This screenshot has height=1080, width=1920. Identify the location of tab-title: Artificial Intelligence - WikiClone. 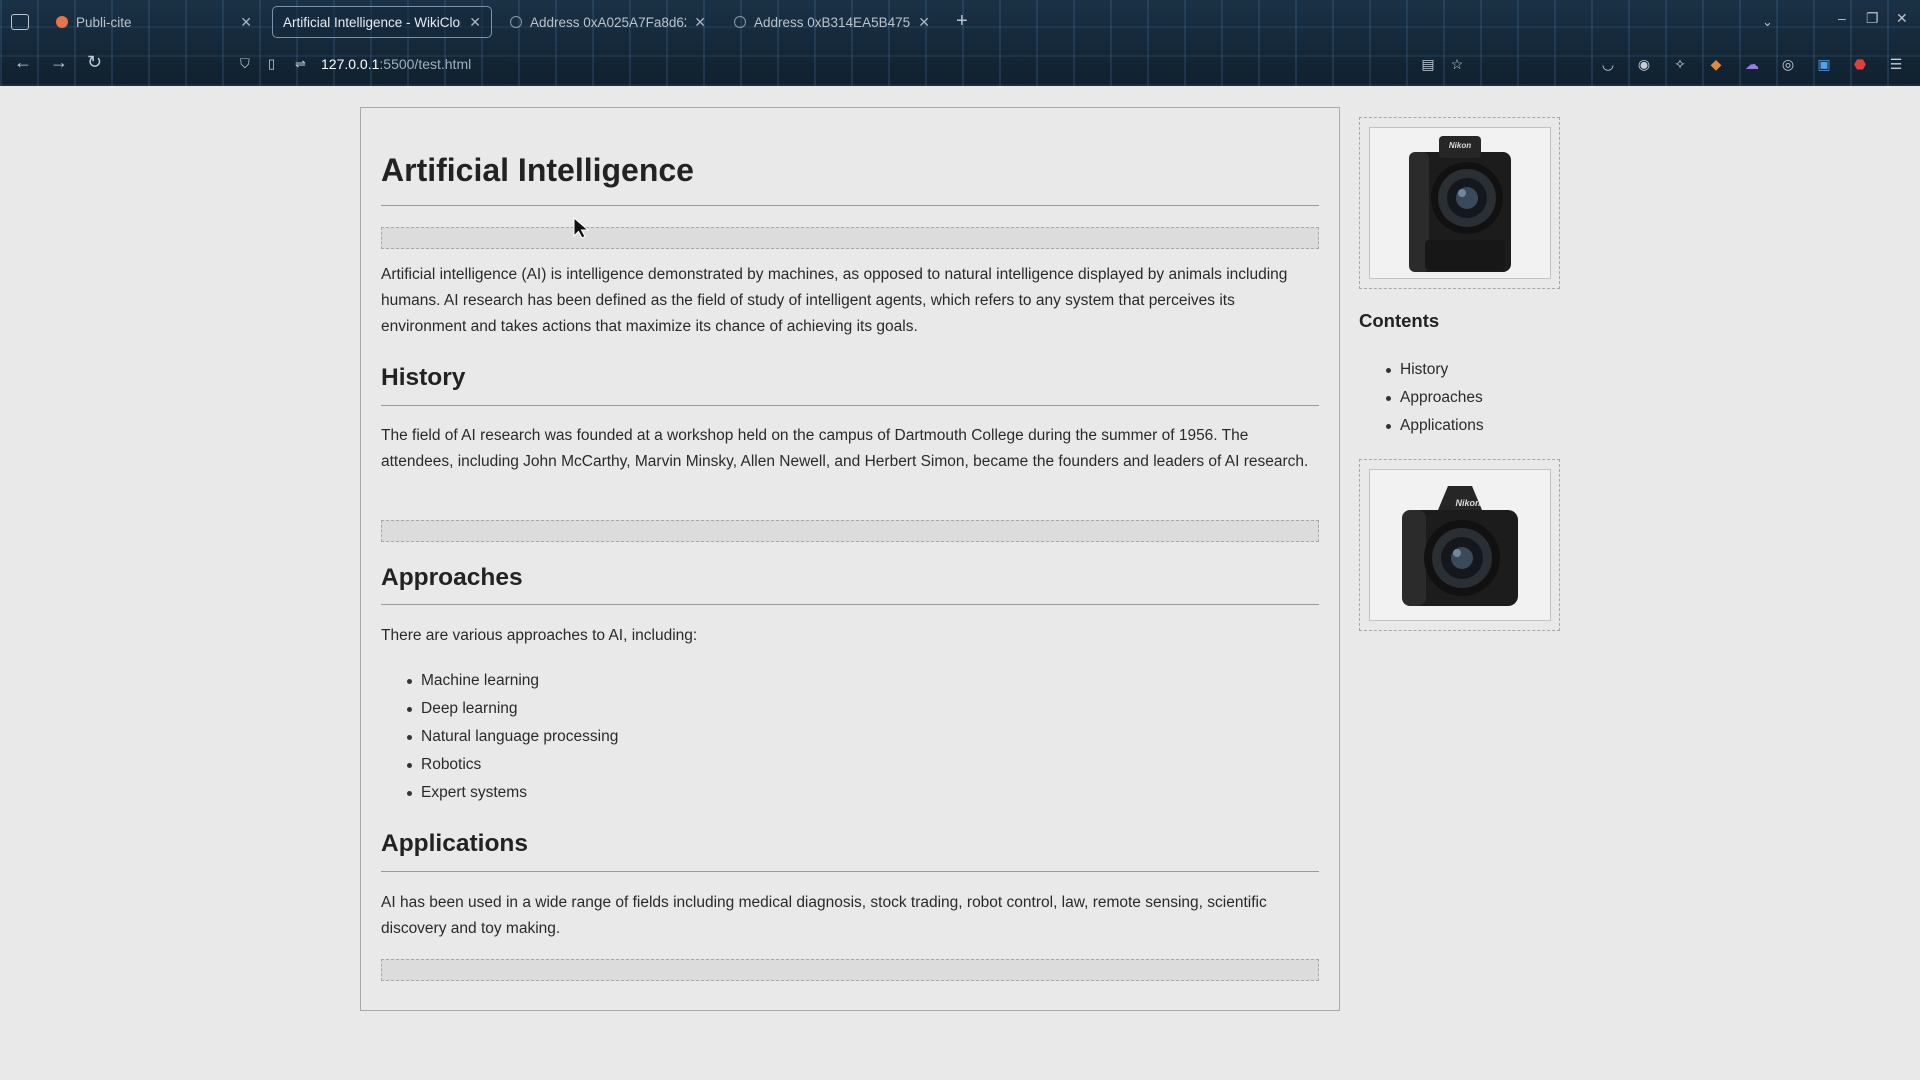
(372, 22).